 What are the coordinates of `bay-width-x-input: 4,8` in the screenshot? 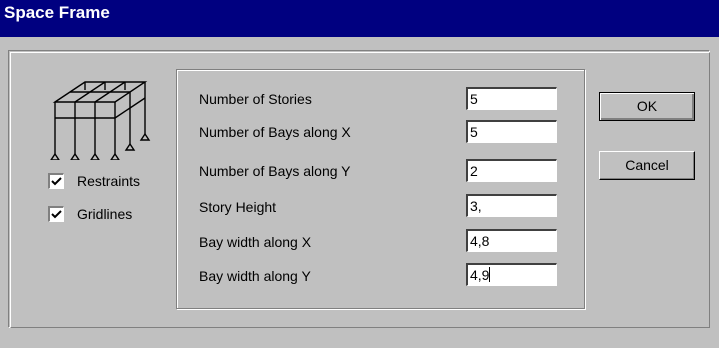 It's located at (511, 240).